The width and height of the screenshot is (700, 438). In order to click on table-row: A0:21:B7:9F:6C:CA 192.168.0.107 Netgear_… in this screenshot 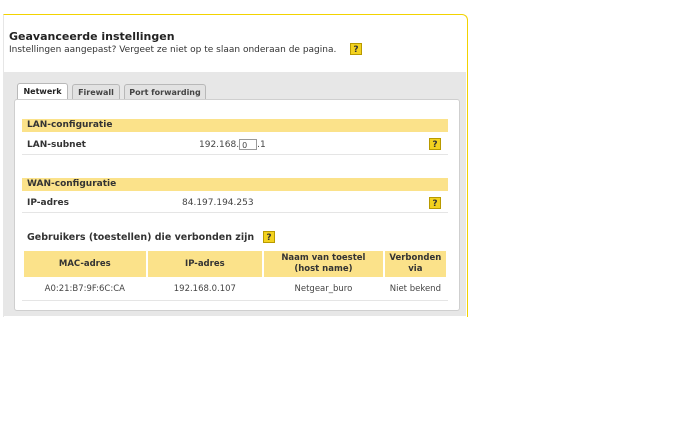, I will do `click(235, 289)`.